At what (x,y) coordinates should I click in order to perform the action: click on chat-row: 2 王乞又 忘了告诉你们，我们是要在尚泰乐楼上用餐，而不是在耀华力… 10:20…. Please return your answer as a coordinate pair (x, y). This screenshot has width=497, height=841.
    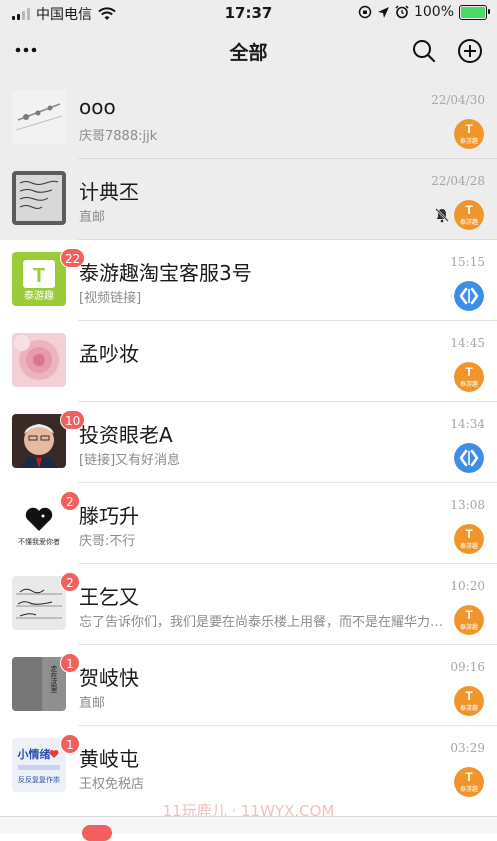
    Looking at the image, I should click on (248, 604).